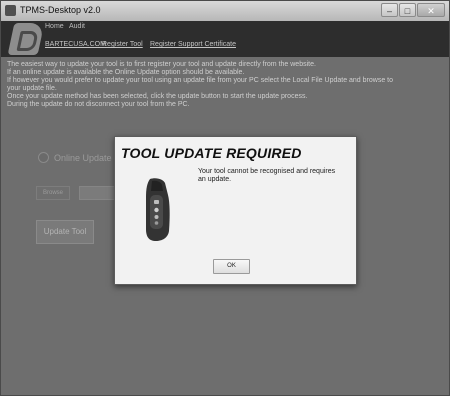 This screenshot has width=450, height=396. Describe the element at coordinates (65, 232) in the screenshot. I see `update-tool-button: Update Tool` at that location.